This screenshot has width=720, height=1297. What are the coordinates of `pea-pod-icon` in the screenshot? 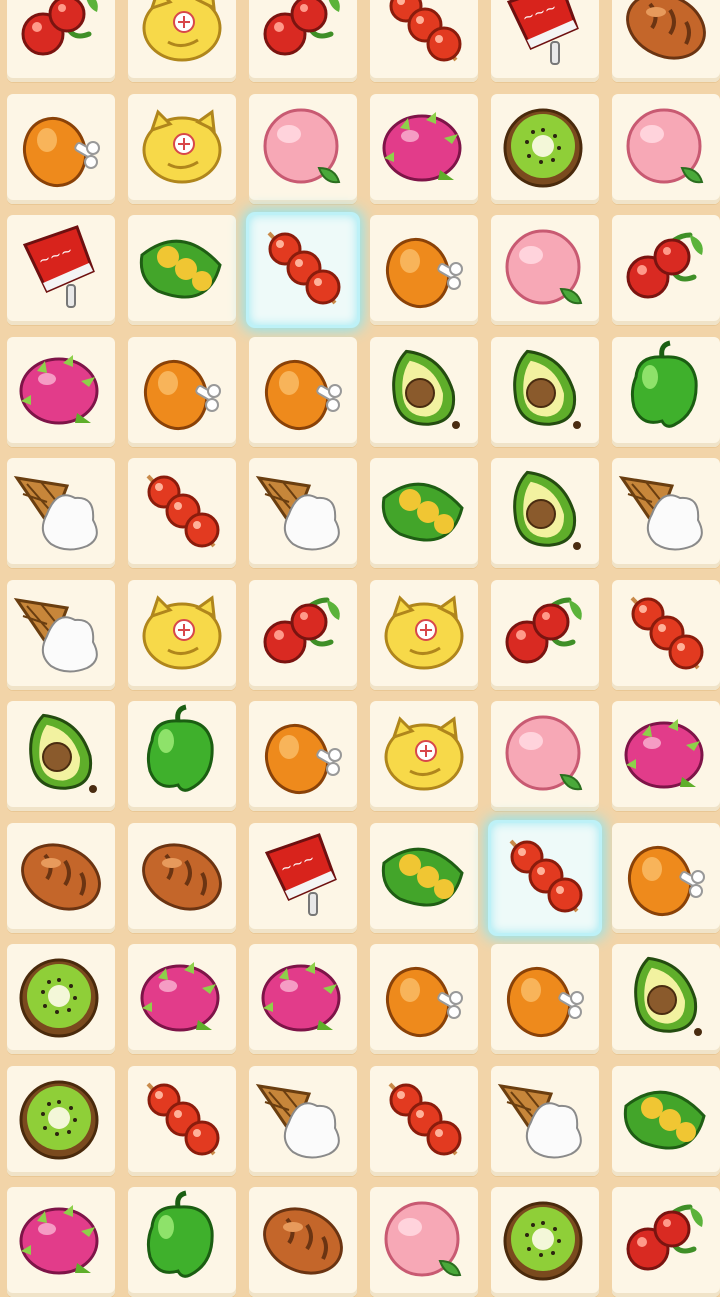 It's located at (180, 269).